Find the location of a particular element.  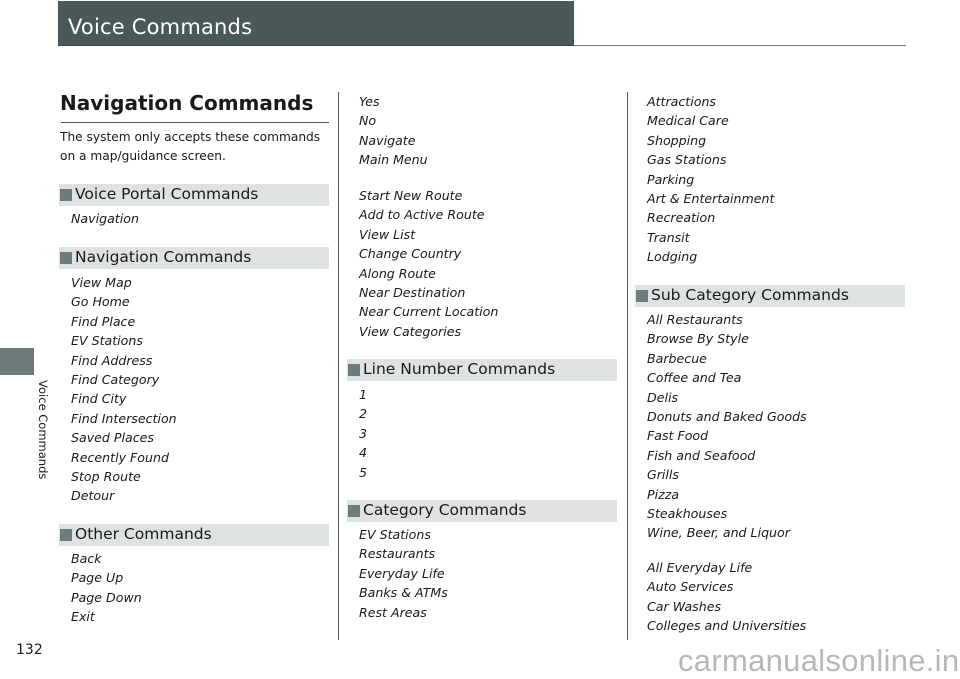

command-item: Navigation is located at coordinates (105, 218).